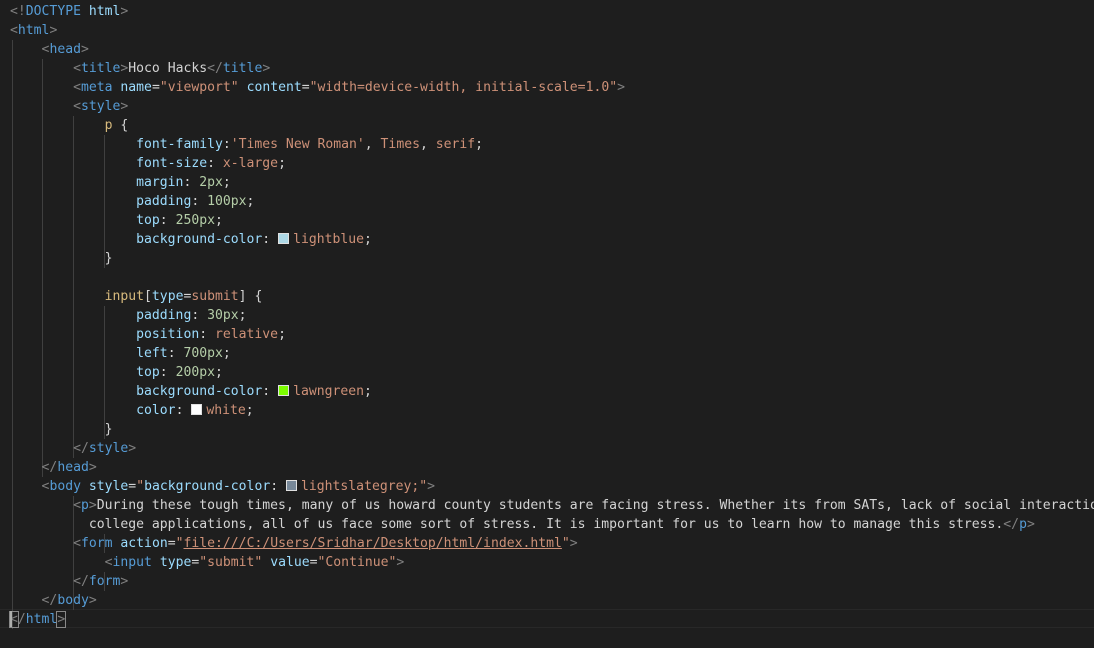 The image size is (1094, 648). I want to click on code-token: DOCTYPE, so click(53, 11).